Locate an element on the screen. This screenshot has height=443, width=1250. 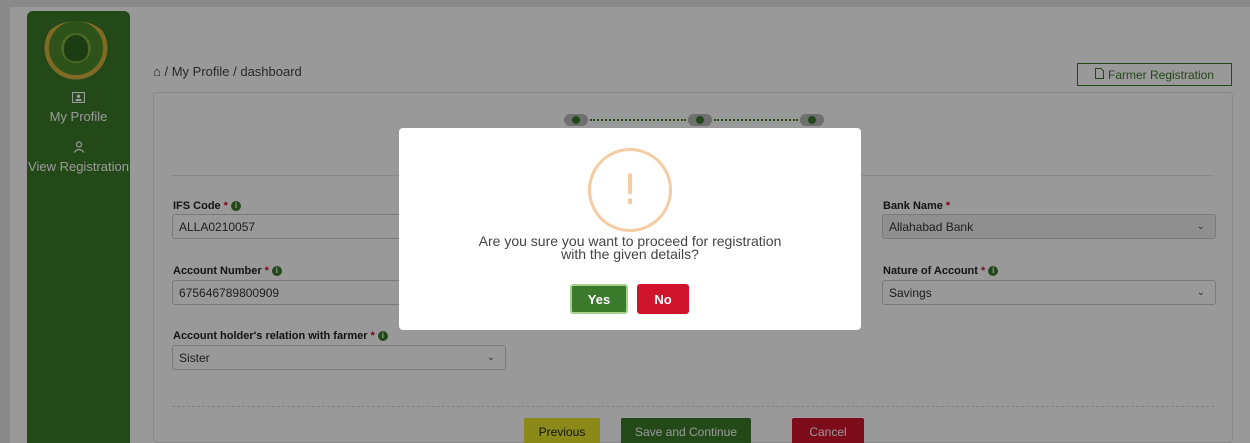
warning-icon: ! is located at coordinates (630, 190).